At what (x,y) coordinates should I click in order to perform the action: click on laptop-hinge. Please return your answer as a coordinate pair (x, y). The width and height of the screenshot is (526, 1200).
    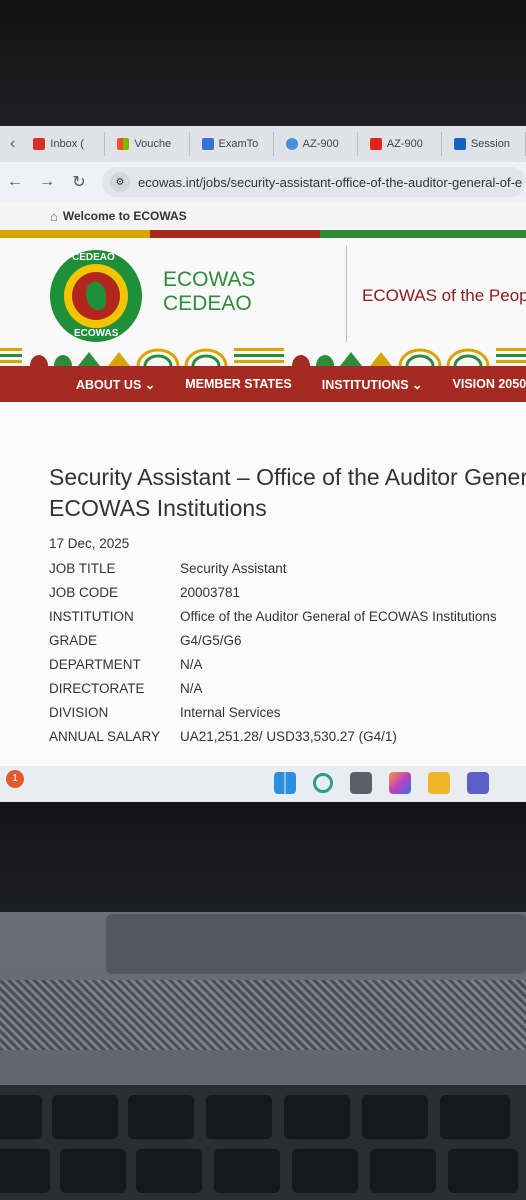
    Looking at the image, I should click on (263, 857).